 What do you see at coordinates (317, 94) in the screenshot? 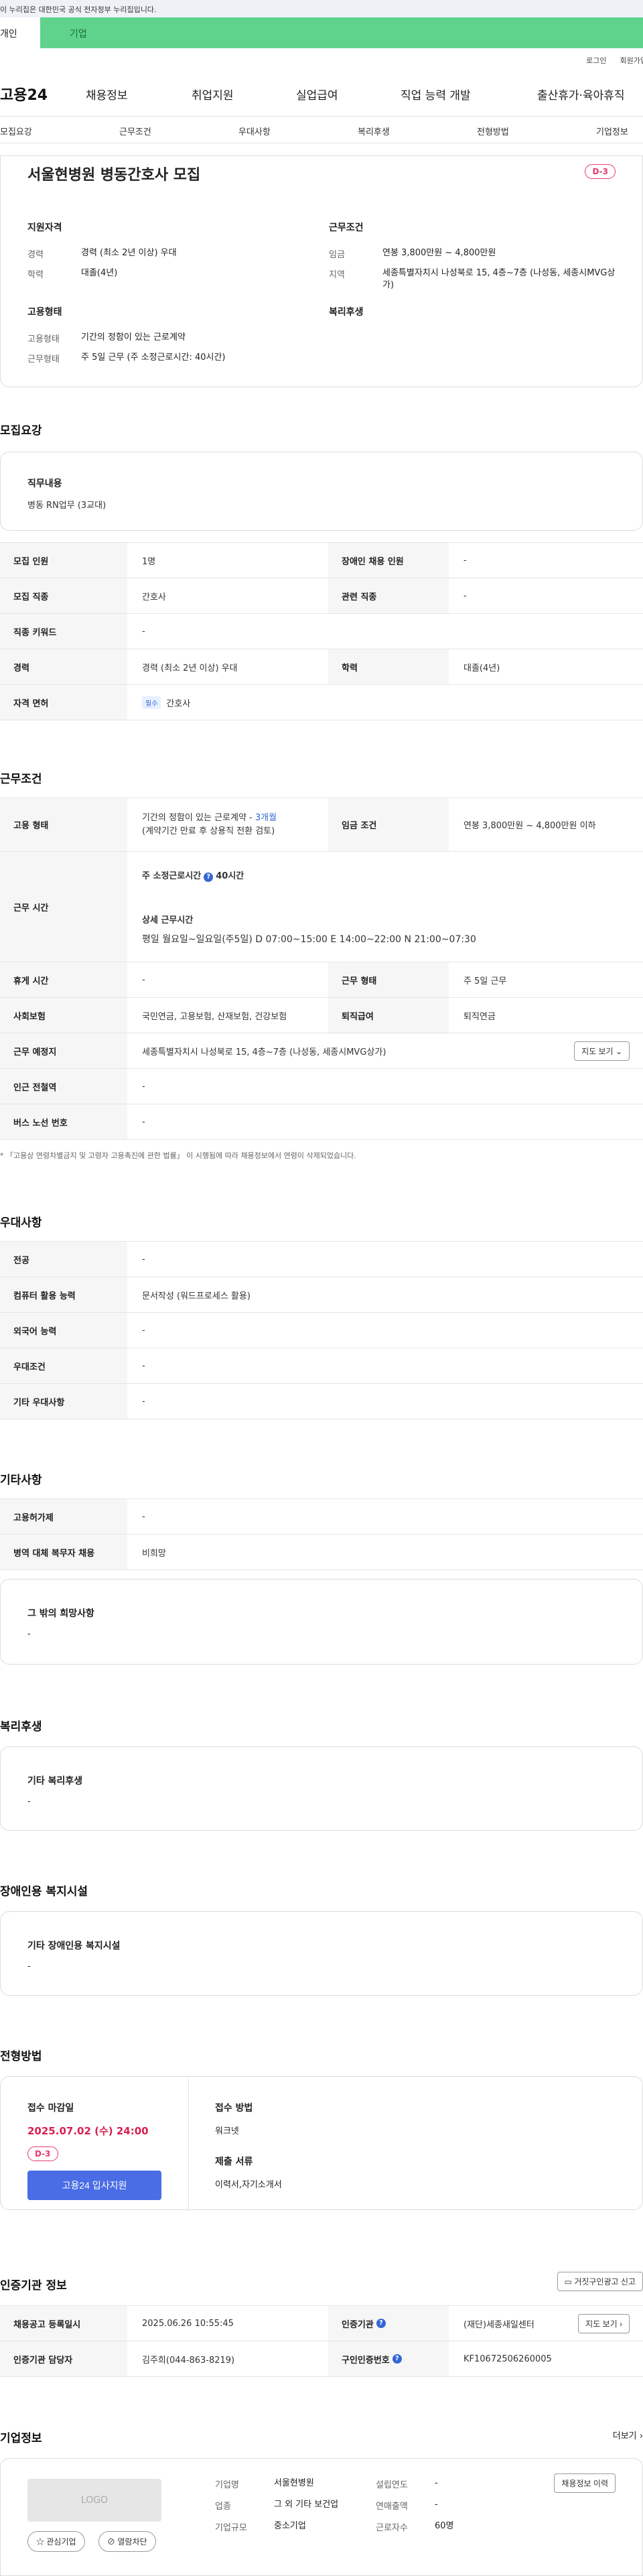
I see `gnb-item-unemployment: 실업급여` at bounding box center [317, 94].